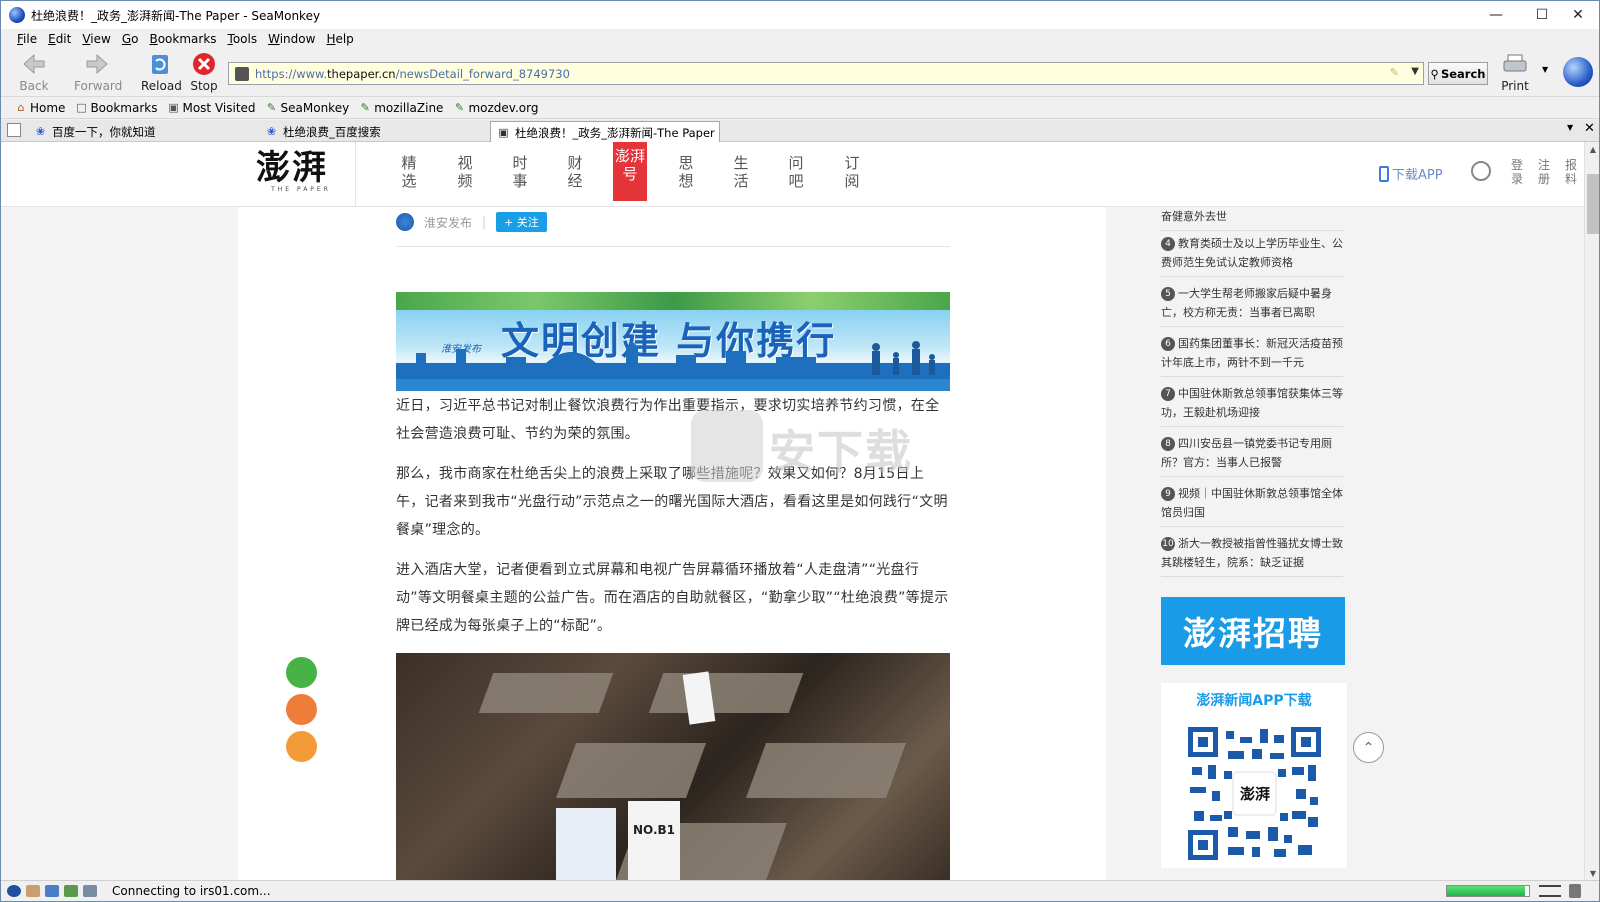 The image size is (1600, 902). I want to click on nav-shishi: 时事, so click(520, 172).